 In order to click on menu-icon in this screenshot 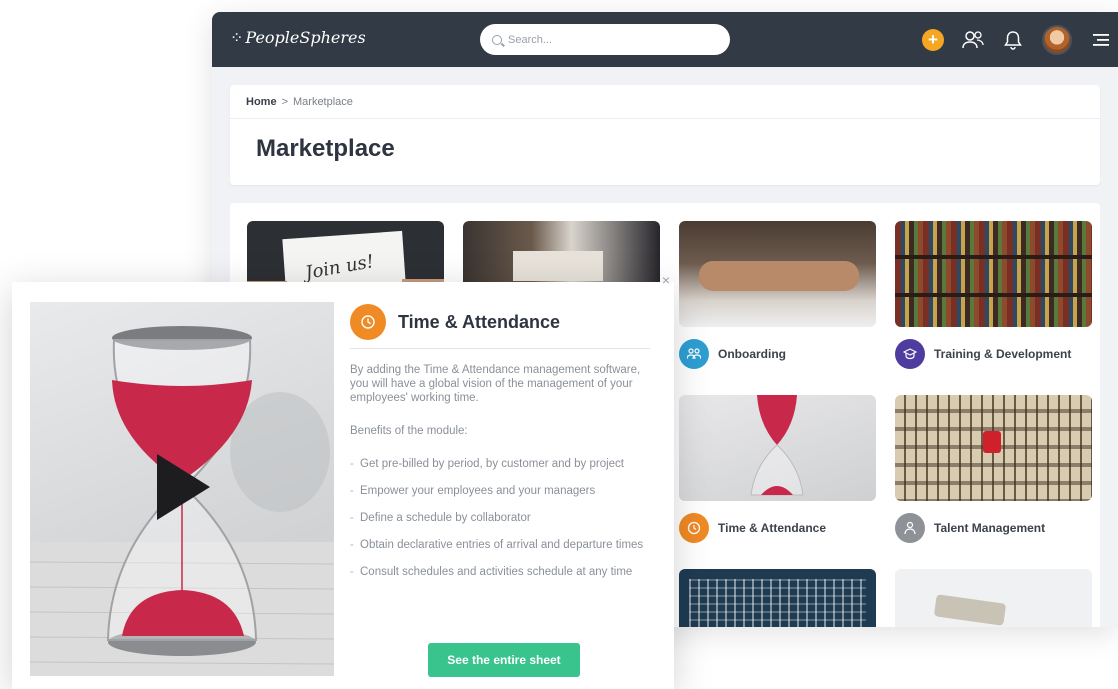, I will do `click(1101, 40)`.